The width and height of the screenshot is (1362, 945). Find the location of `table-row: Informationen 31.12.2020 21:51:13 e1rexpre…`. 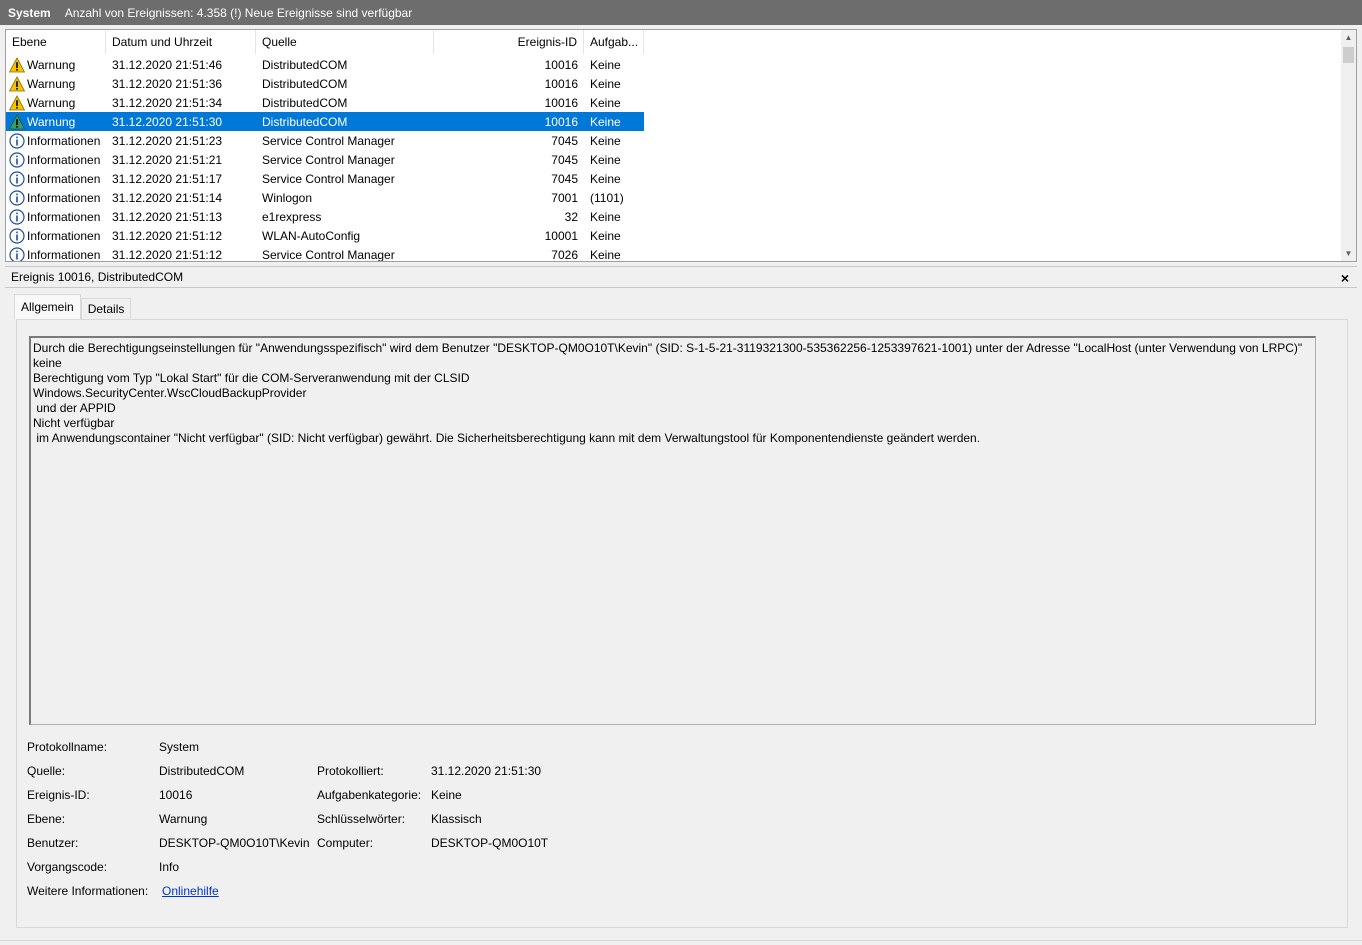

table-row: Informationen 31.12.2020 21:51:13 e1rexpre… is located at coordinates (674, 216).